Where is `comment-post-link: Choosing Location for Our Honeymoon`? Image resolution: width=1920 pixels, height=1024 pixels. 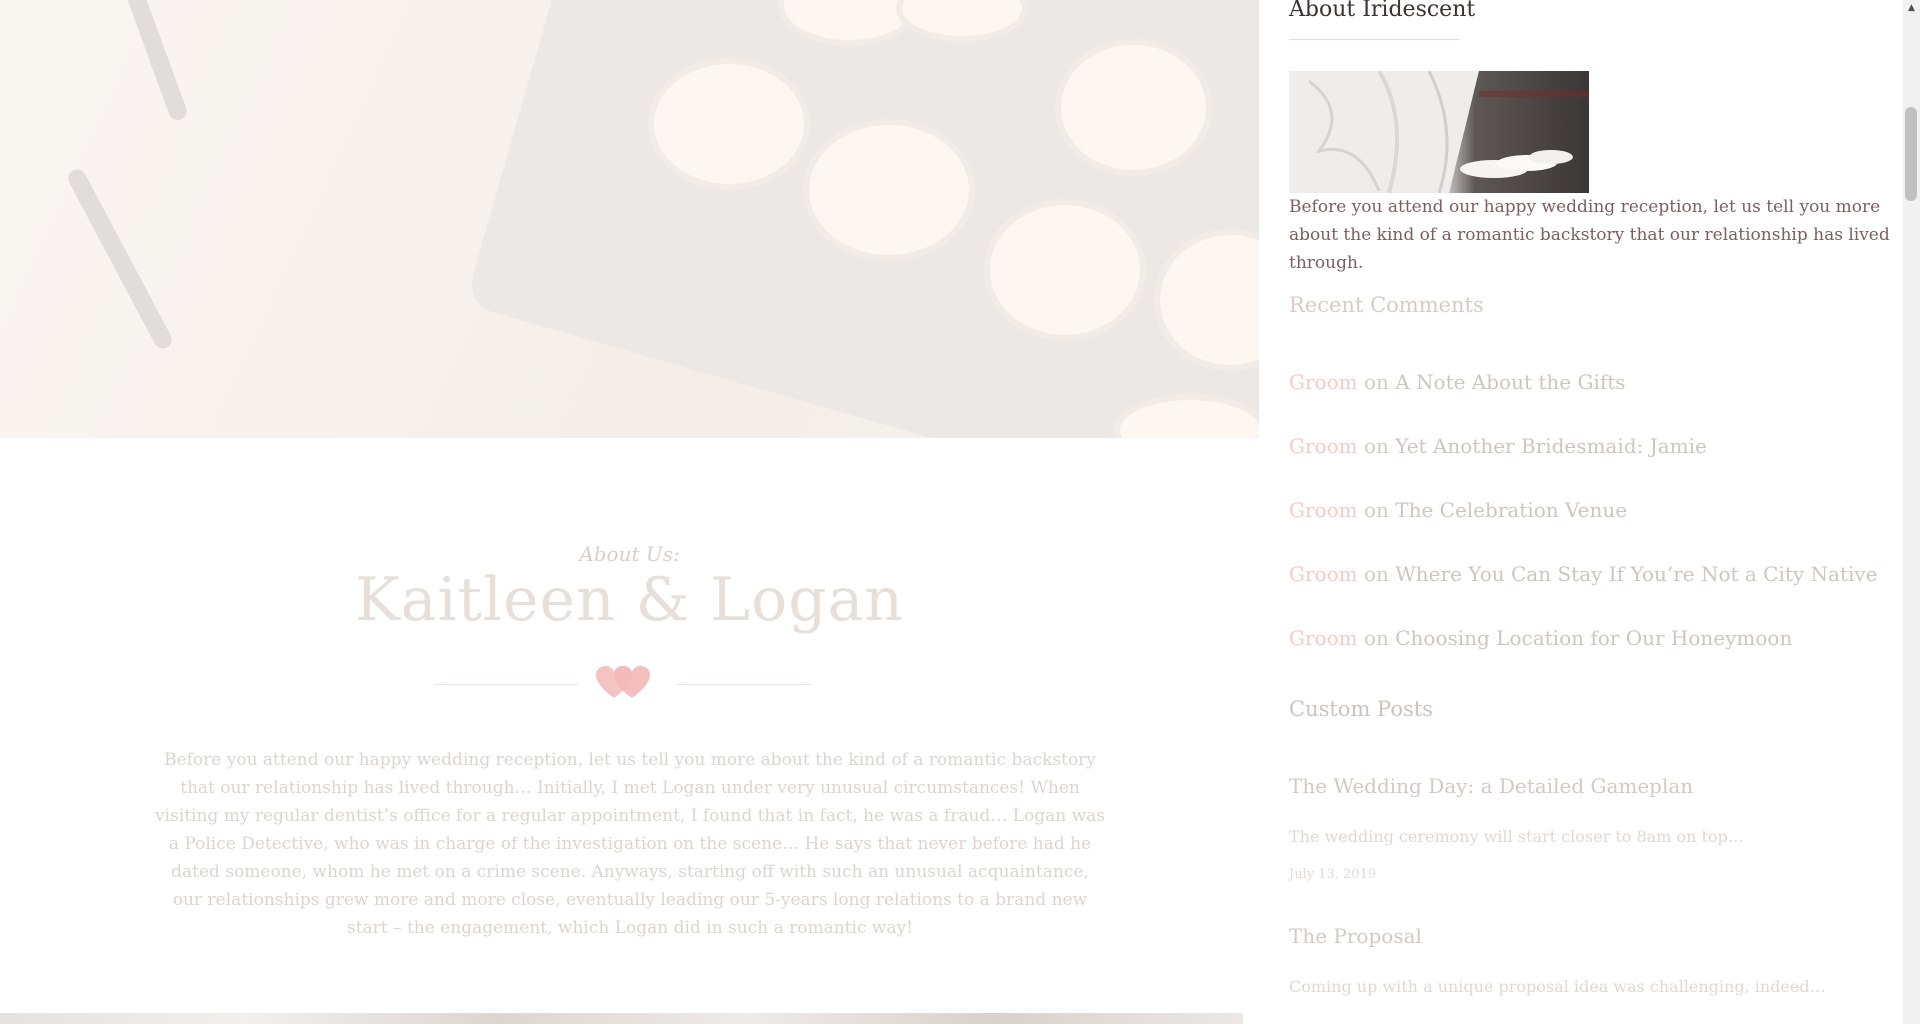 comment-post-link: Choosing Location for Our Honeymoon is located at coordinates (1593, 638).